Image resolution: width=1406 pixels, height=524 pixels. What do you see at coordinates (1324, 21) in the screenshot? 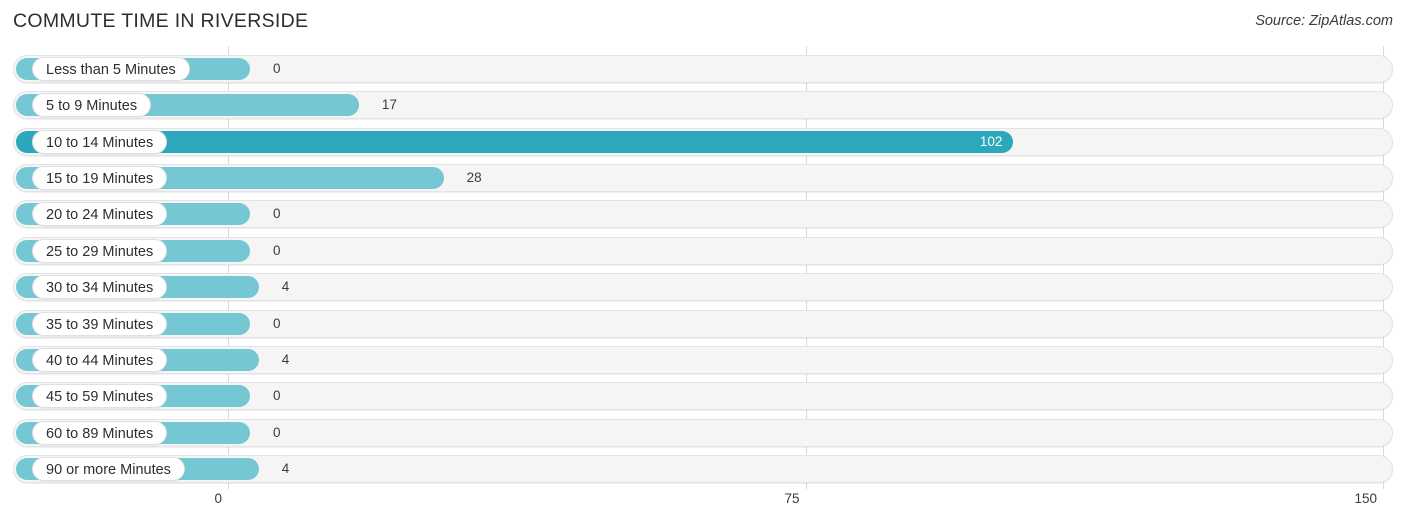
I see `source-attribution: Source: ZipAtlas.com` at bounding box center [1324, 21].